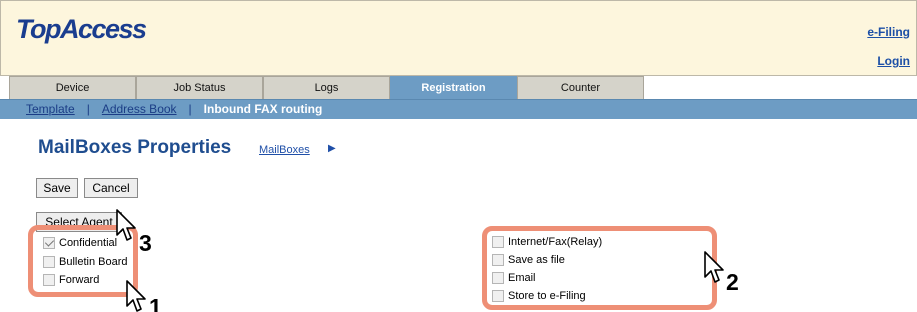 This screenshot has height=312, width=917. What do you see at coordinates (135, 147) in the screenshot?
I see `page-title: MailBoxes Properties` at bounding box center [135, 147].